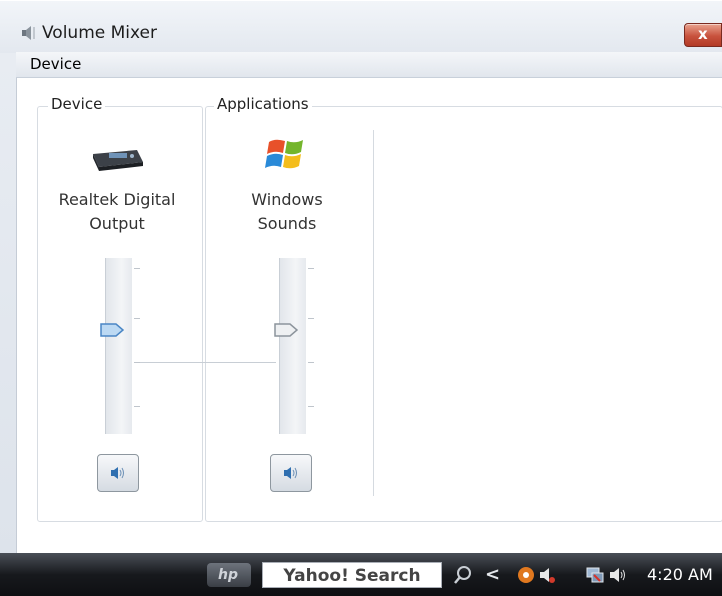 This screenshot has width=722, height=596. What do you see at coordinates (117, 199) in the screenshot?
I see `device-name-line1: Realtek Digital` at bounding box center [117, 199].